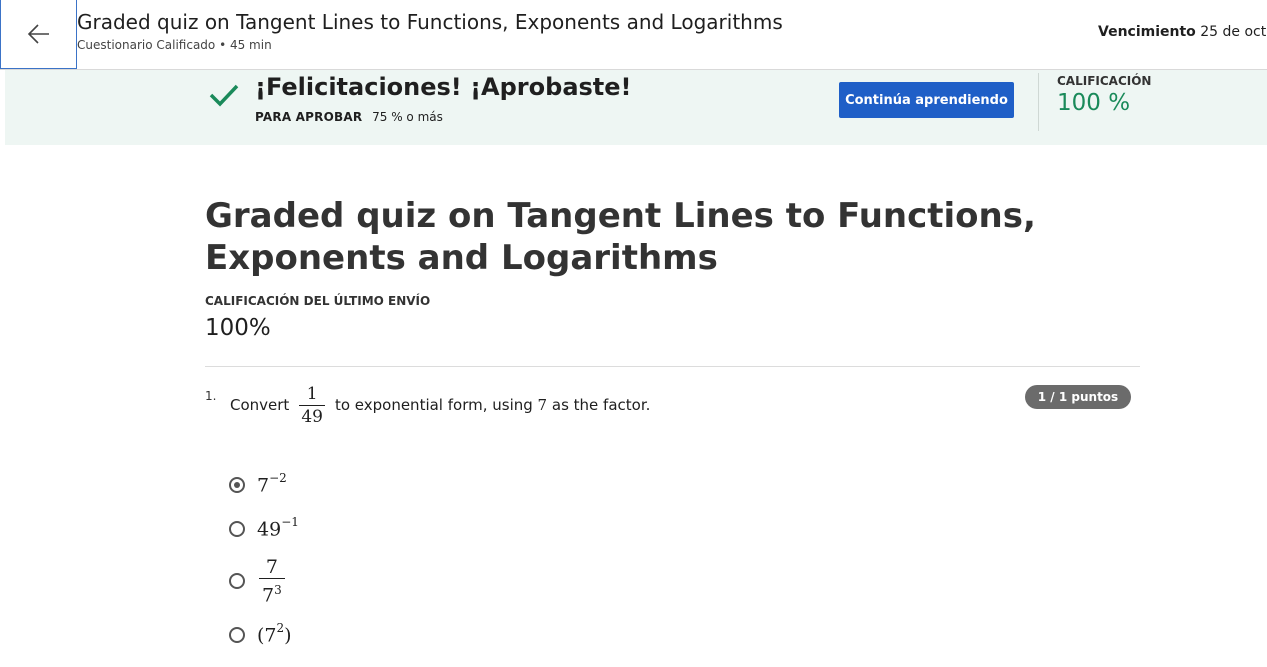 This screenshot has height=667, width=1267. What do you see at coordinates (1233, 32) in the screenshot?
I see `due-value: 25 de oct. 2:` at bounding box center [1233, 32].